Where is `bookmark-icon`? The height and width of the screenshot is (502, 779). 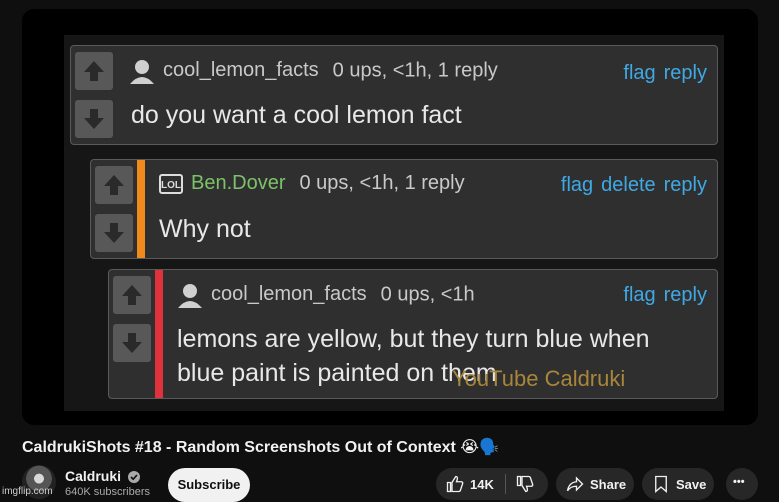 bookmark-icon is located at coordinates (661, 484).